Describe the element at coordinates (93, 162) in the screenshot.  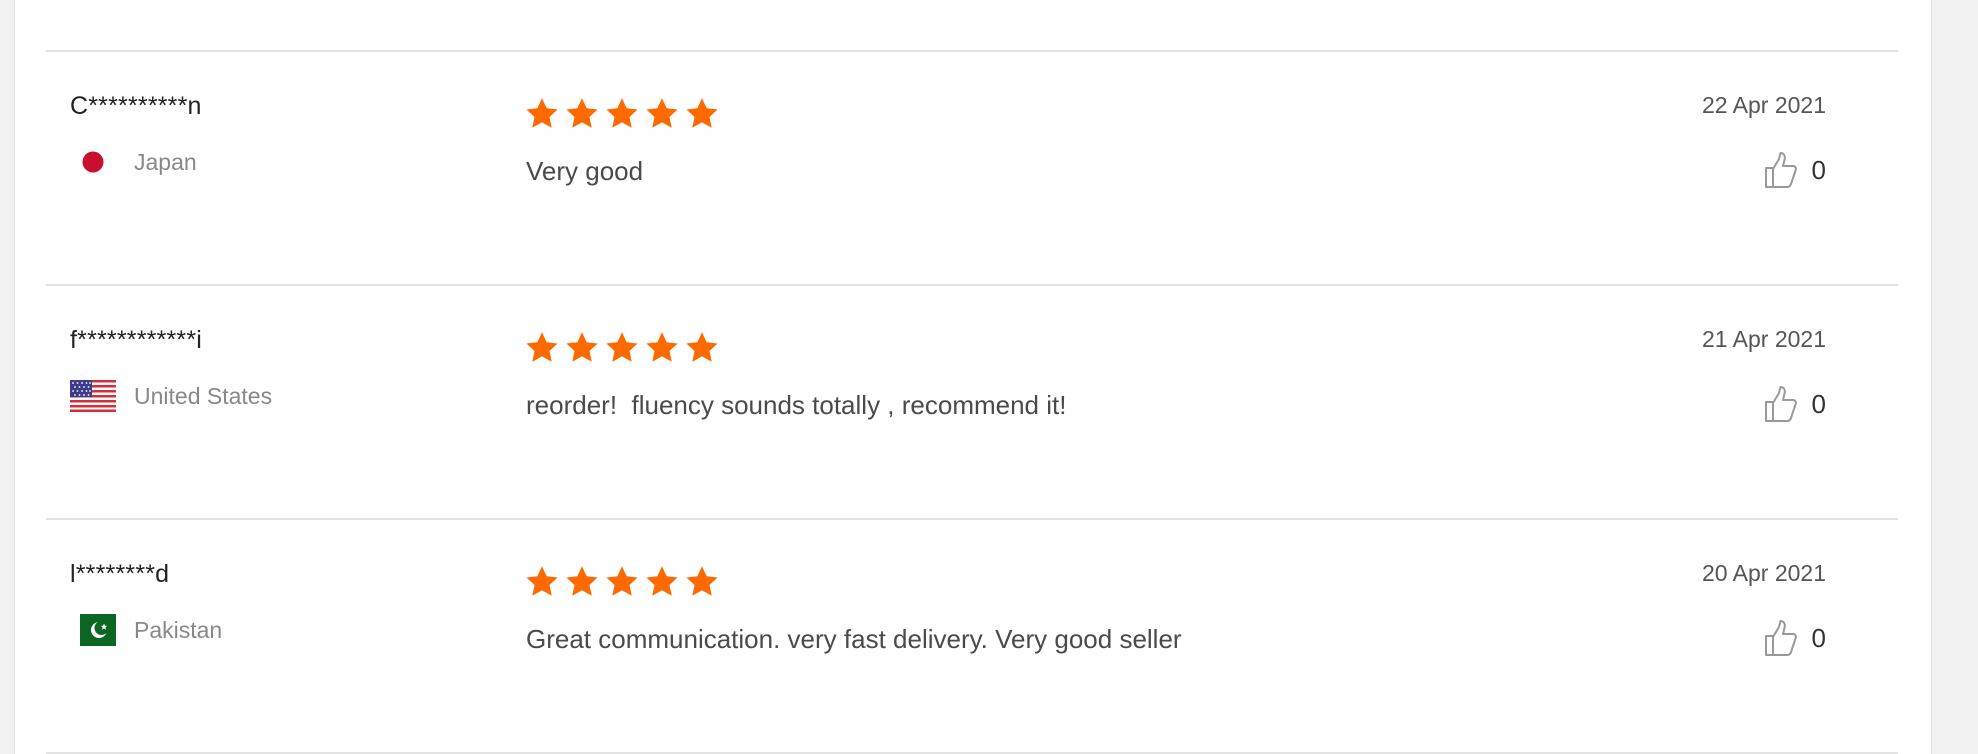
I see `japan-flag-icon` at that location.